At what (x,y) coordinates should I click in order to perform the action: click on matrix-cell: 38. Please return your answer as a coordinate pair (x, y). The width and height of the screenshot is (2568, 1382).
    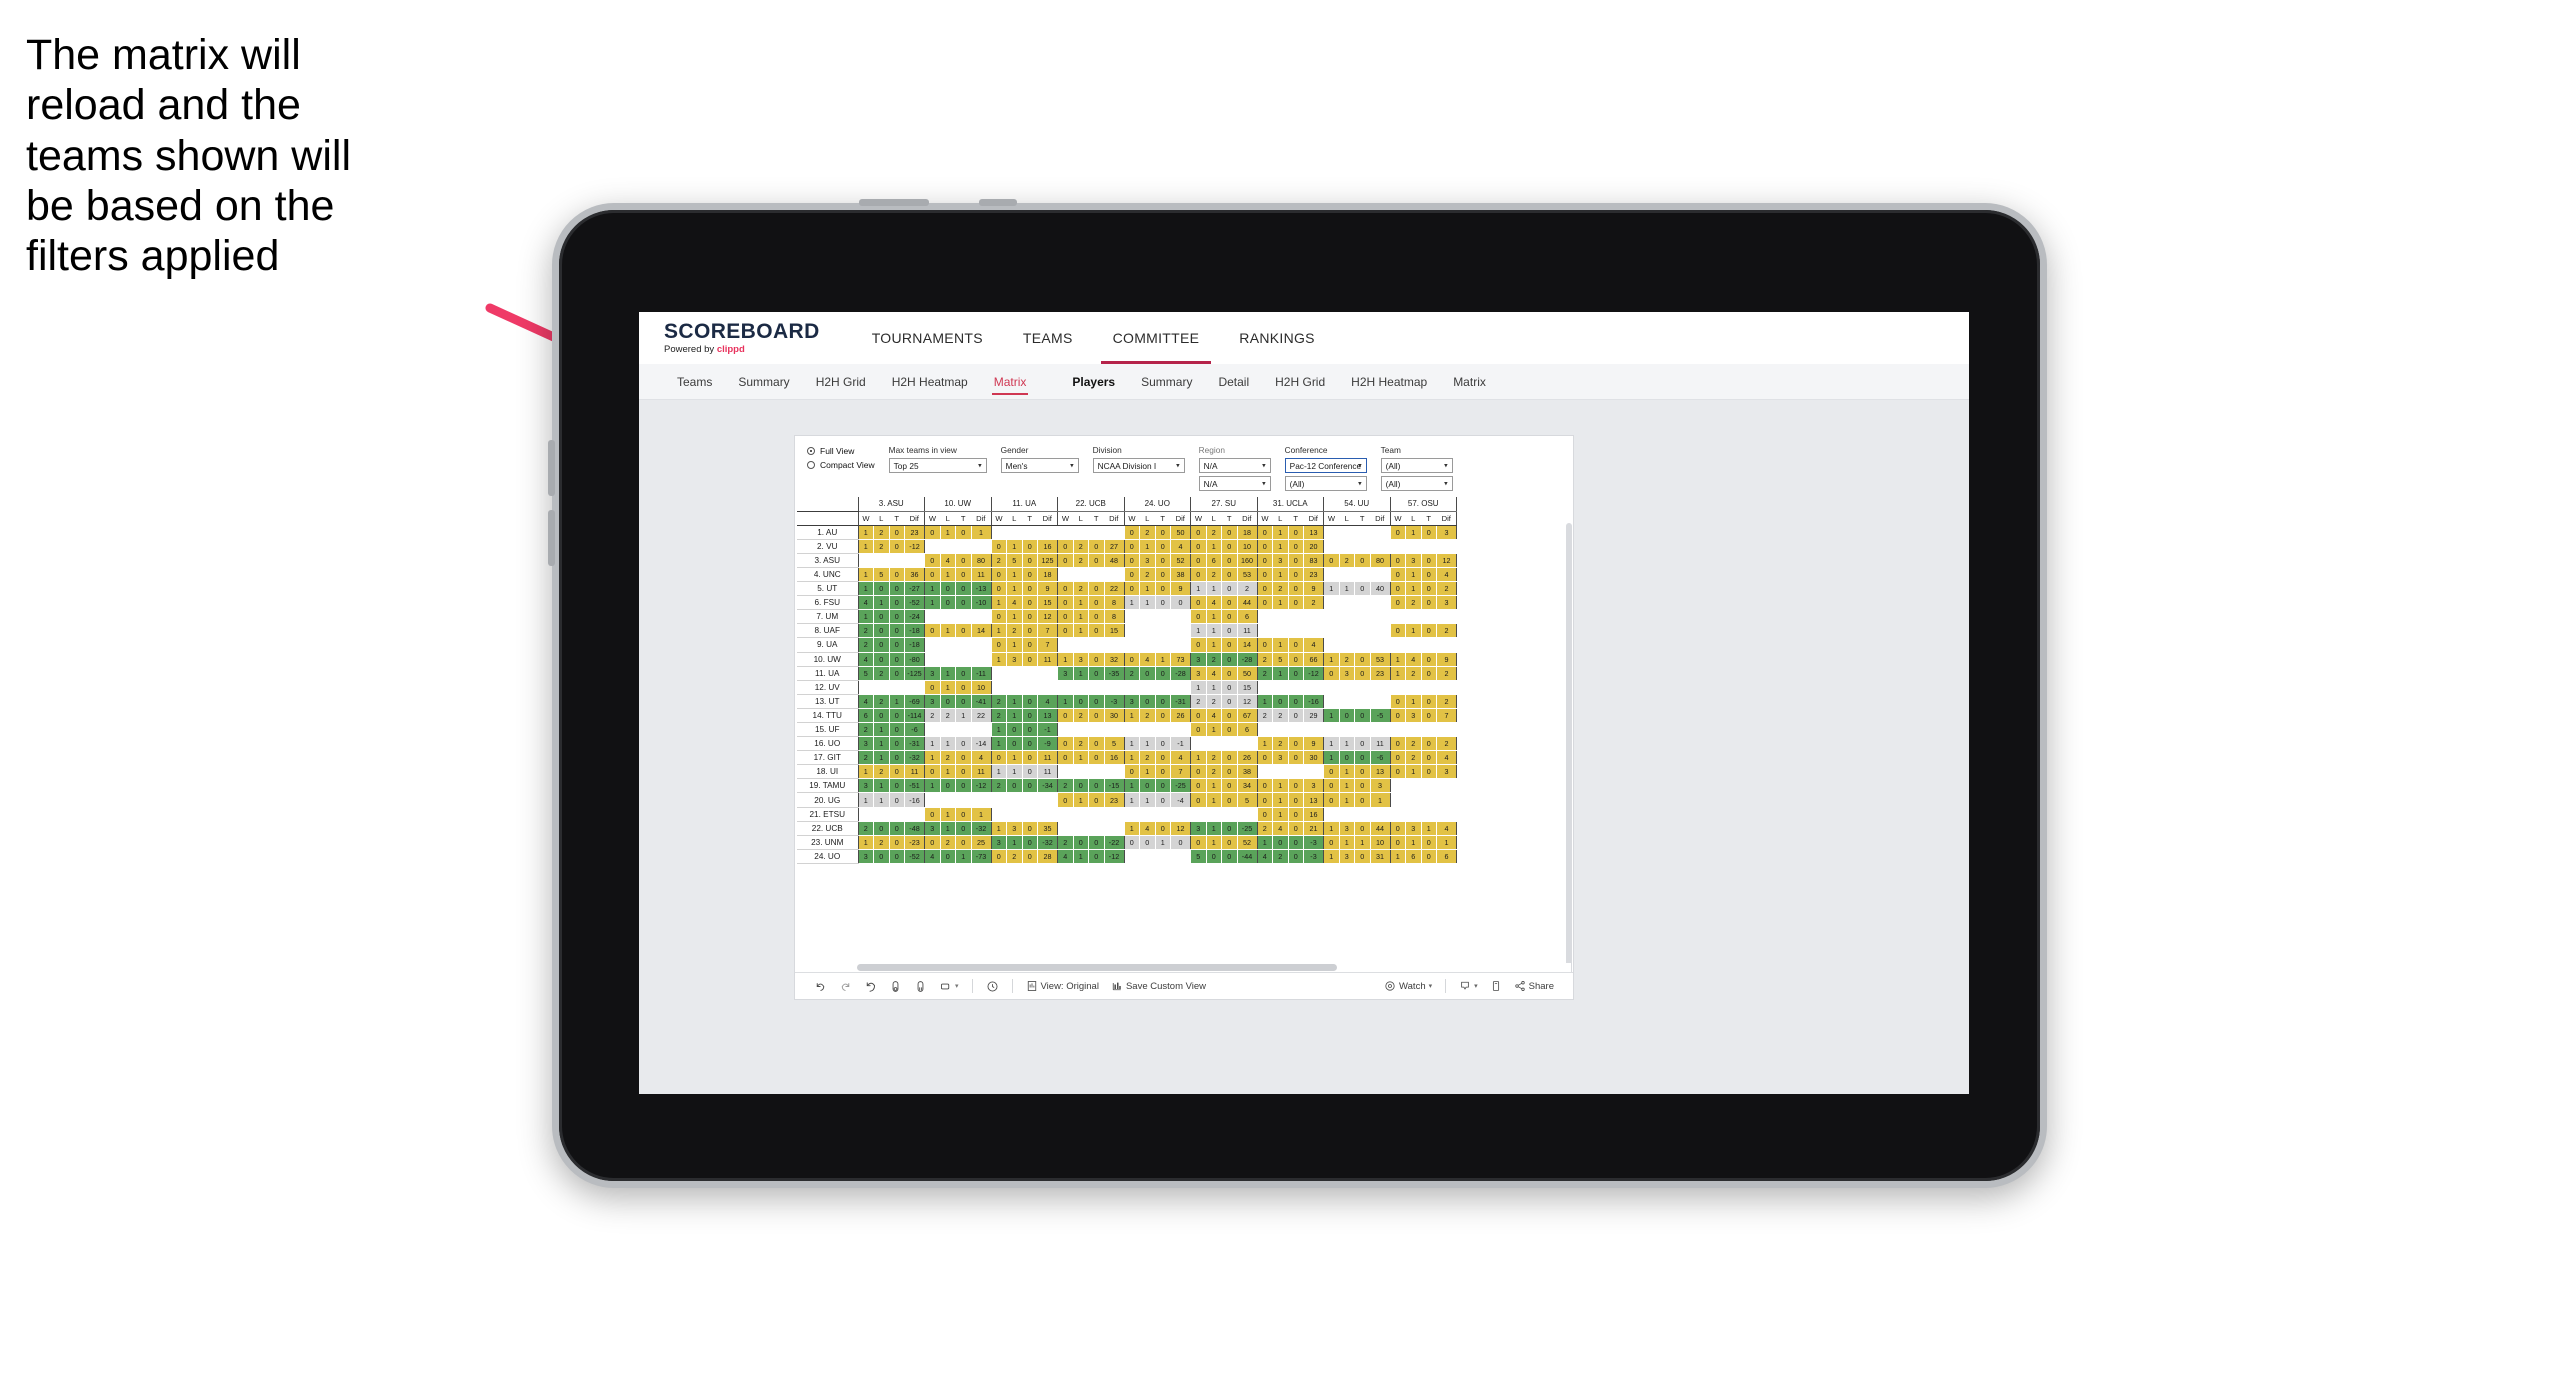
    Looking at the image, I should click on (1180, 574).